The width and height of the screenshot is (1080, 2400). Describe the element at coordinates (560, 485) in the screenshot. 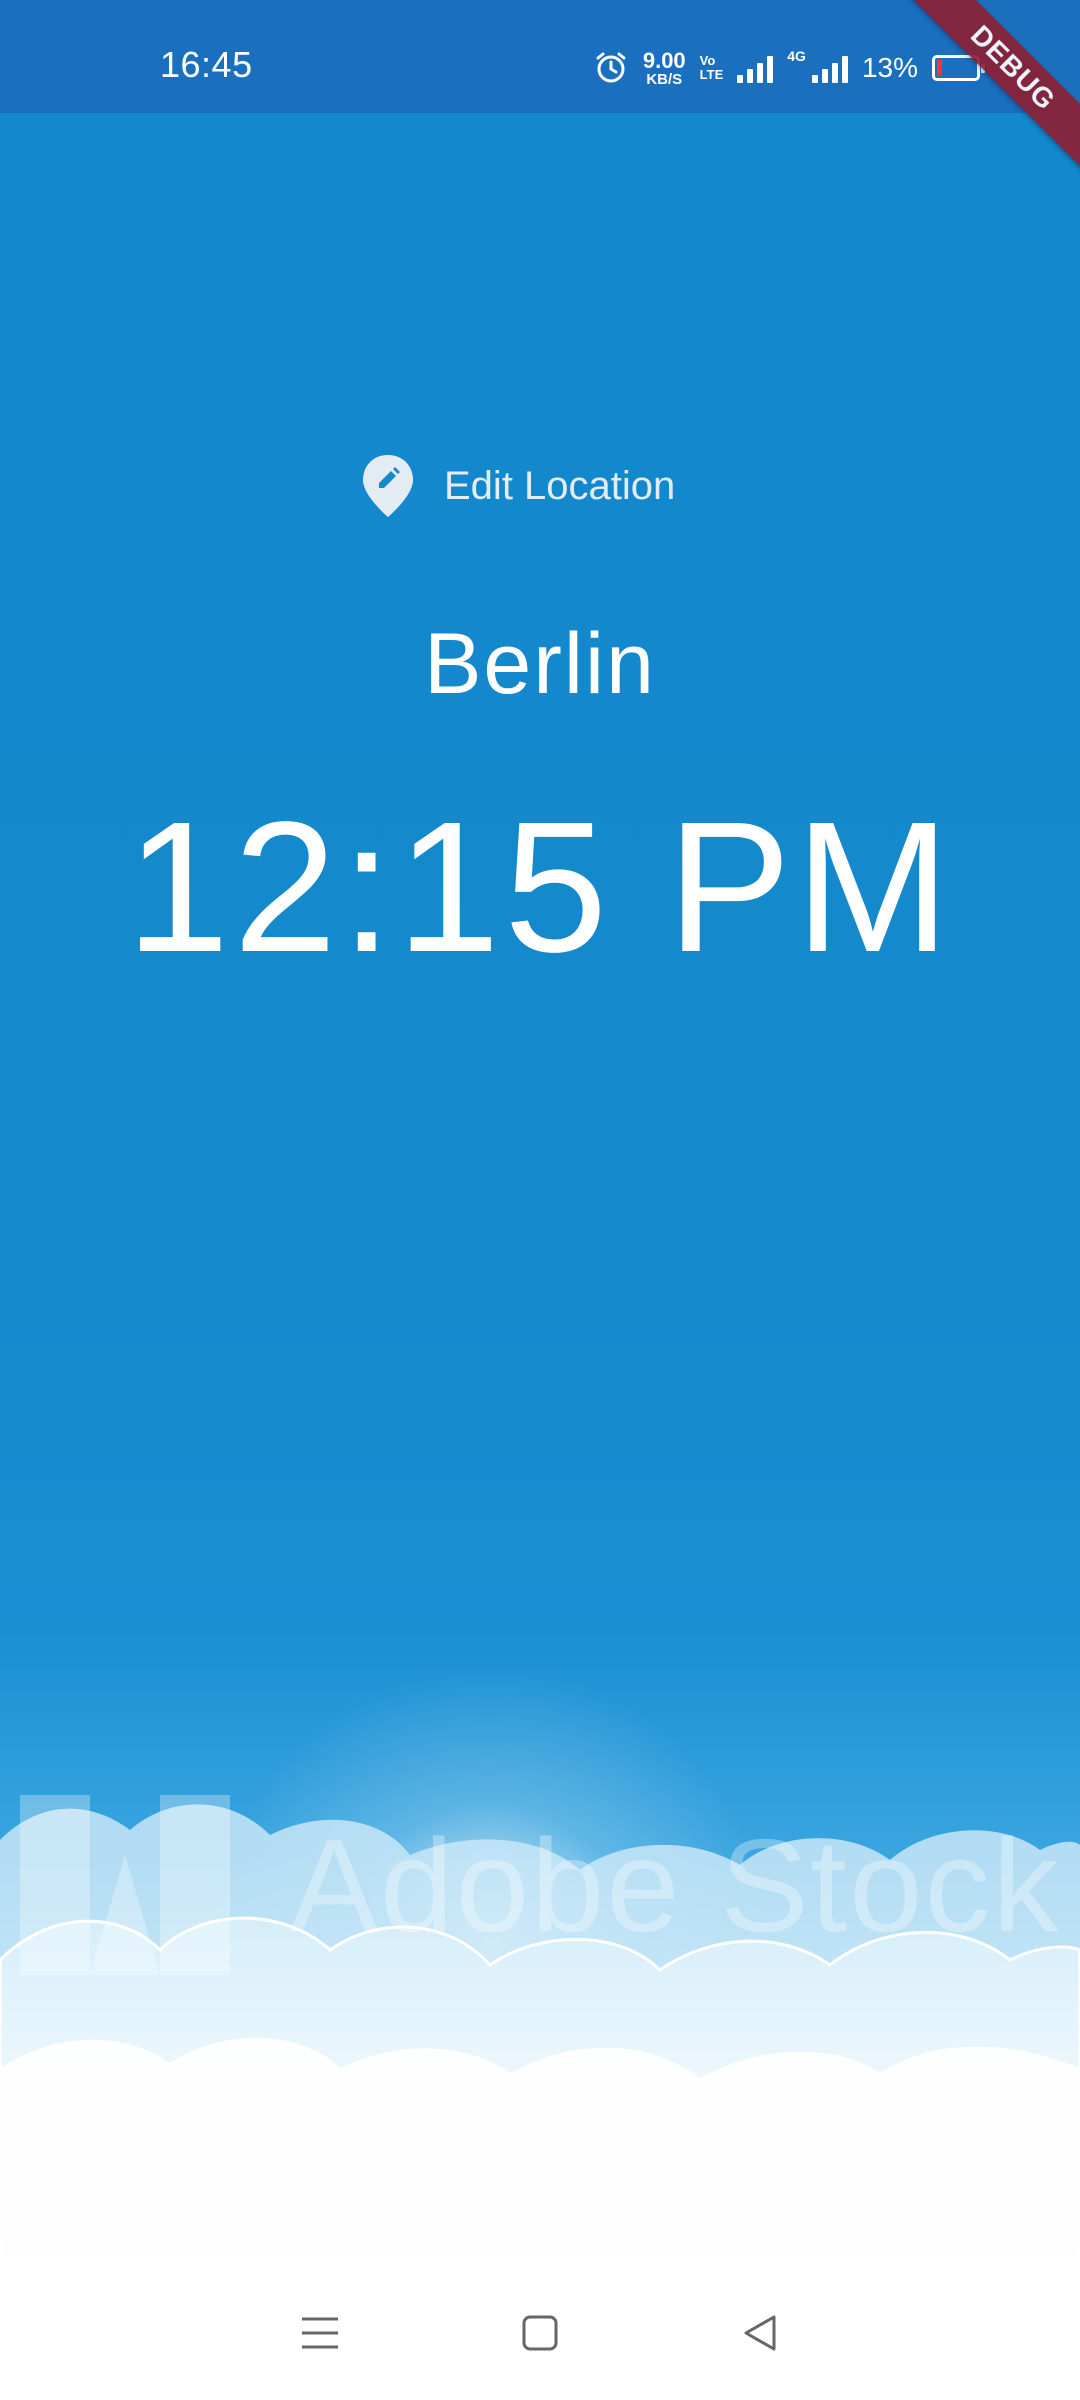

I see `edit-location-label: Edit Location` at that location.